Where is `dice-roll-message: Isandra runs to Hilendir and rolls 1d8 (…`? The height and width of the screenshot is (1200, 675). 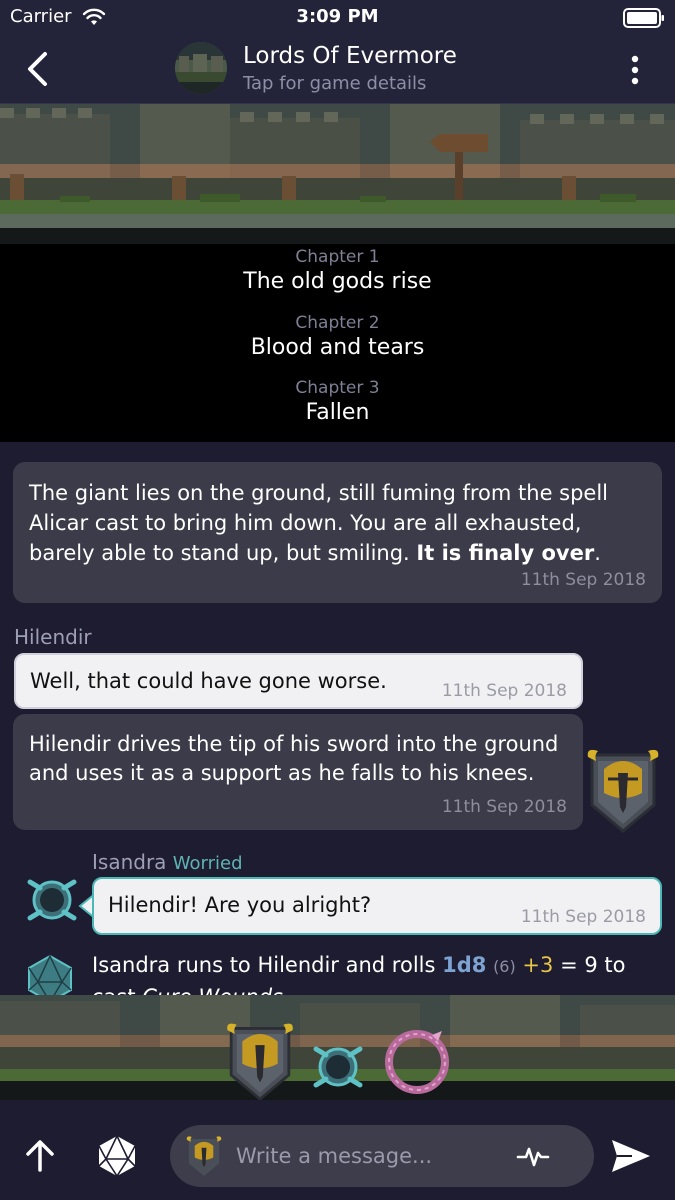 dice-roll-message: Isandra runs to Hilendir and rolls 1d8 (… is located at coordinates (377, 972).